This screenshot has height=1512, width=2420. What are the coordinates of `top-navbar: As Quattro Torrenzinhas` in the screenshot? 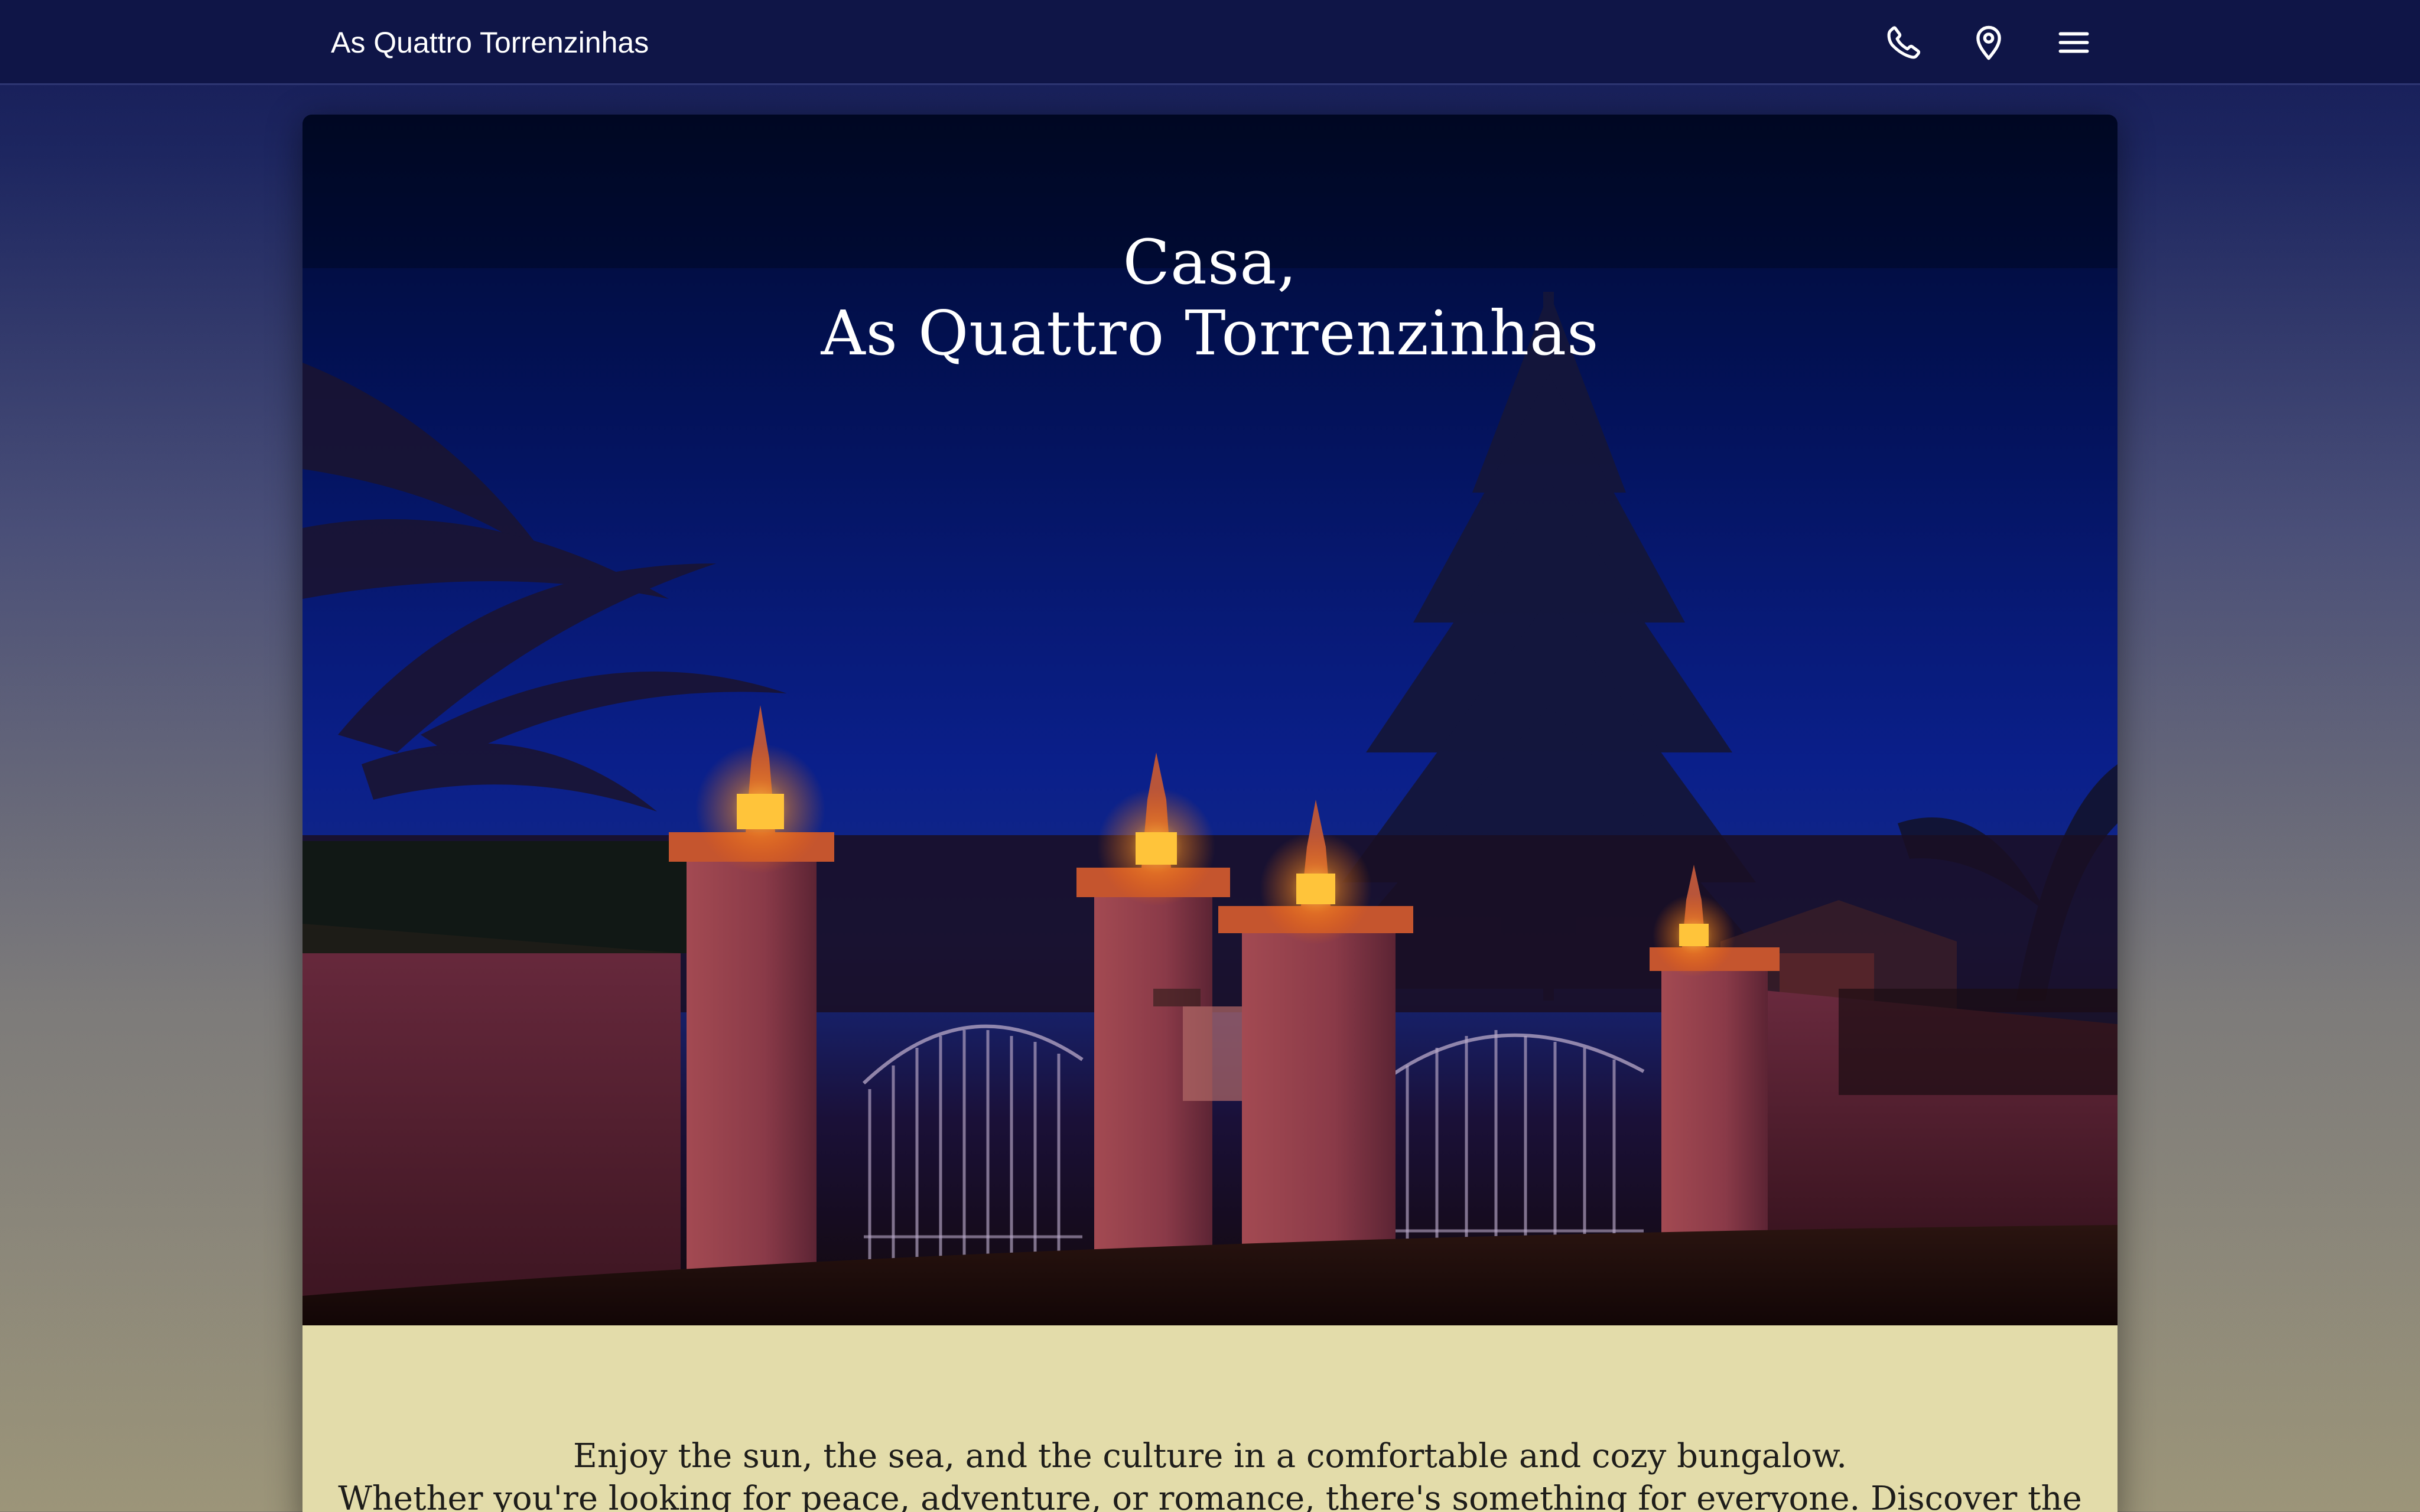 It's located at (1210, 42).